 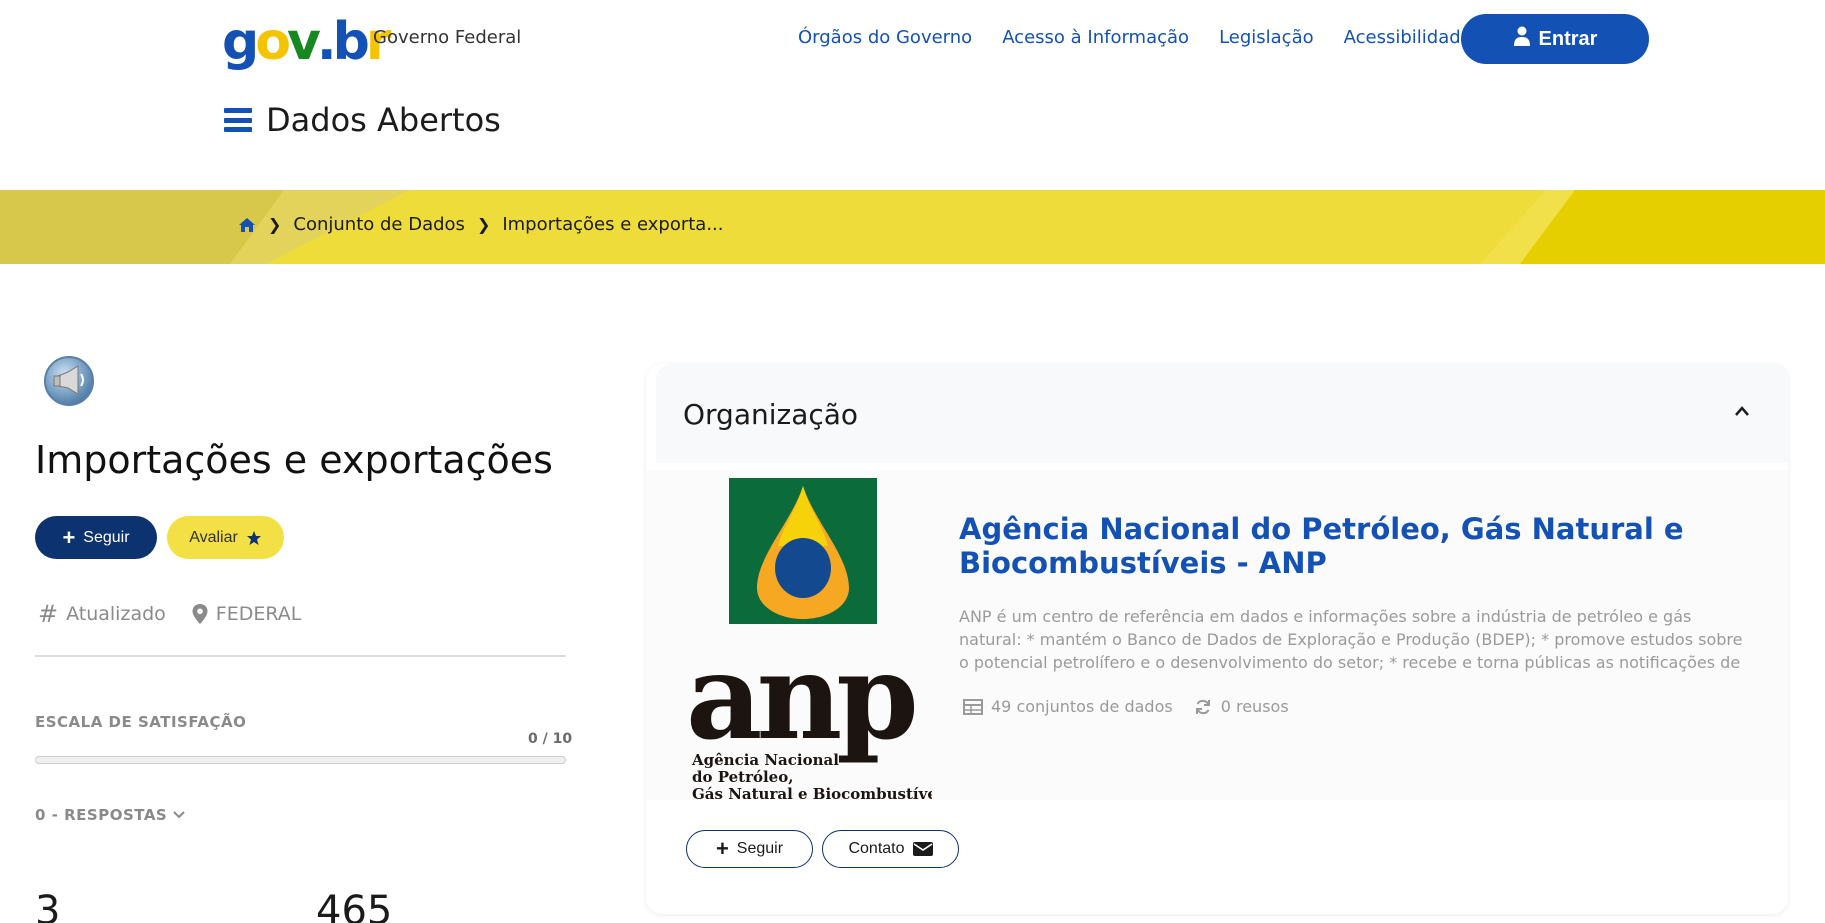 What do you see at coordinates (876, 848) in the screenshot?
I see `organization-contact-label: Contato` at bounding box center [876, 848].